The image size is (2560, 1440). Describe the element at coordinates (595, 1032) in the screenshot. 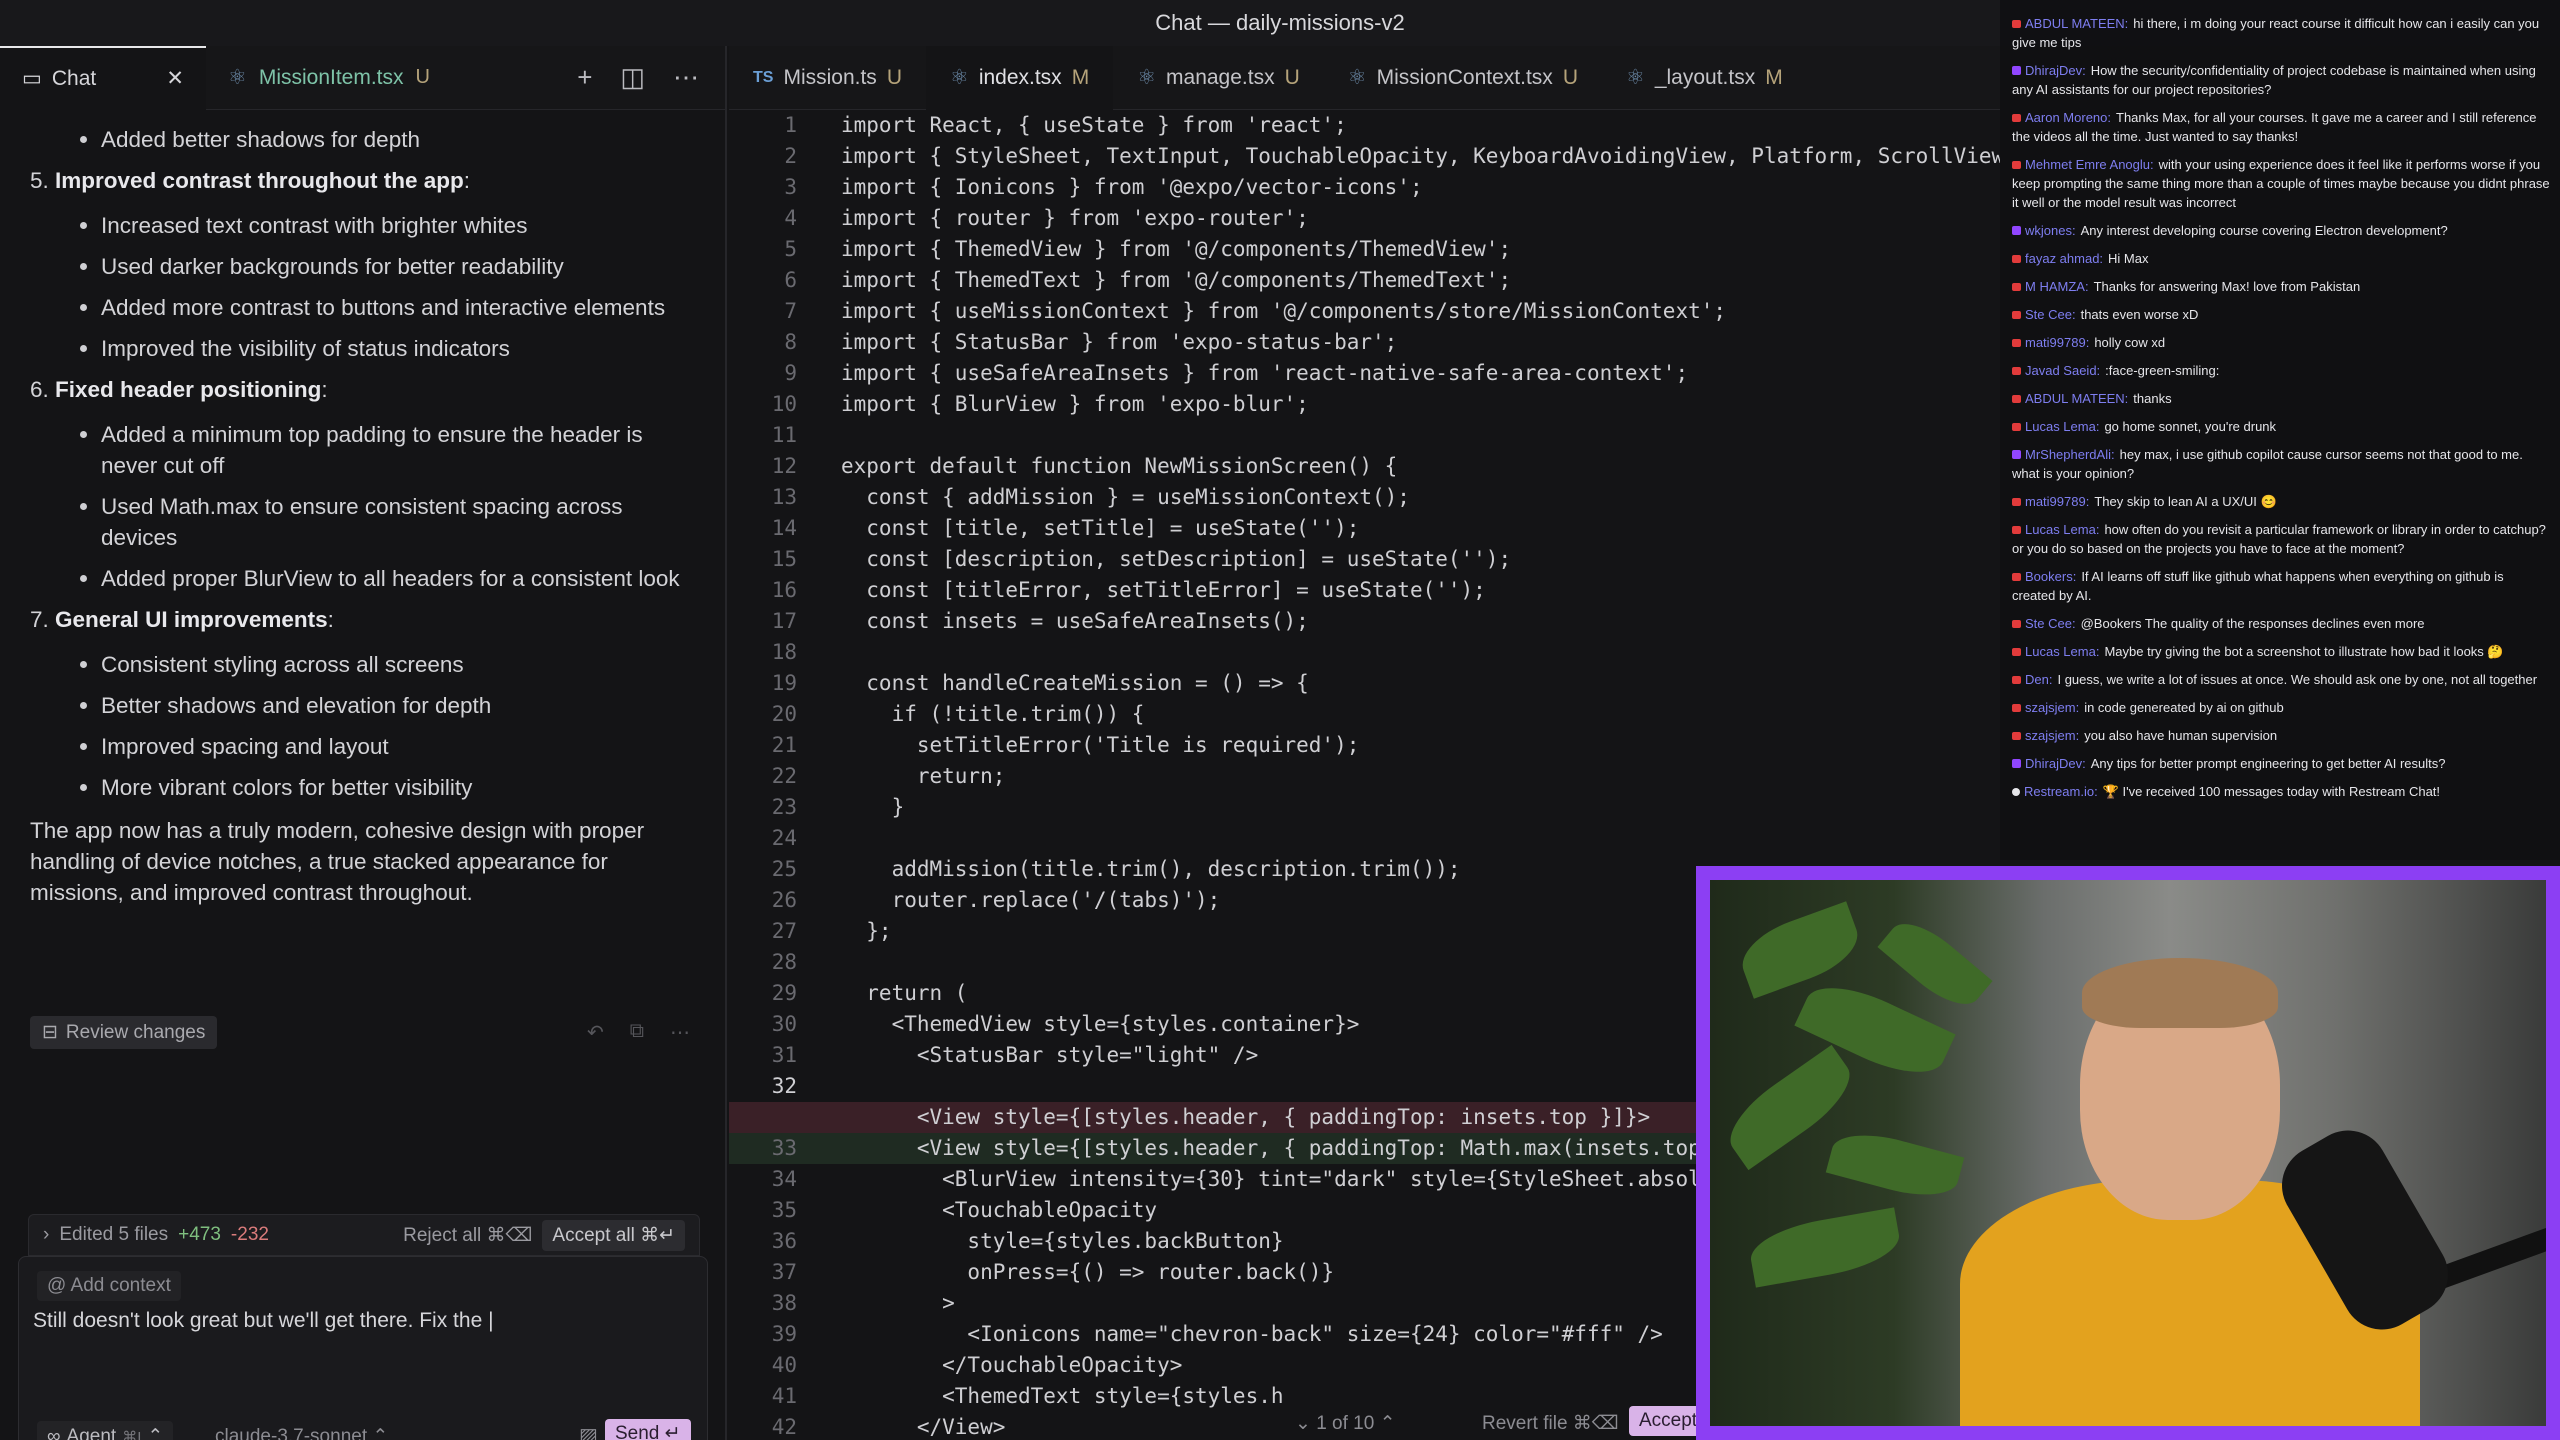

I see `undo-icon: ↶` at that location.